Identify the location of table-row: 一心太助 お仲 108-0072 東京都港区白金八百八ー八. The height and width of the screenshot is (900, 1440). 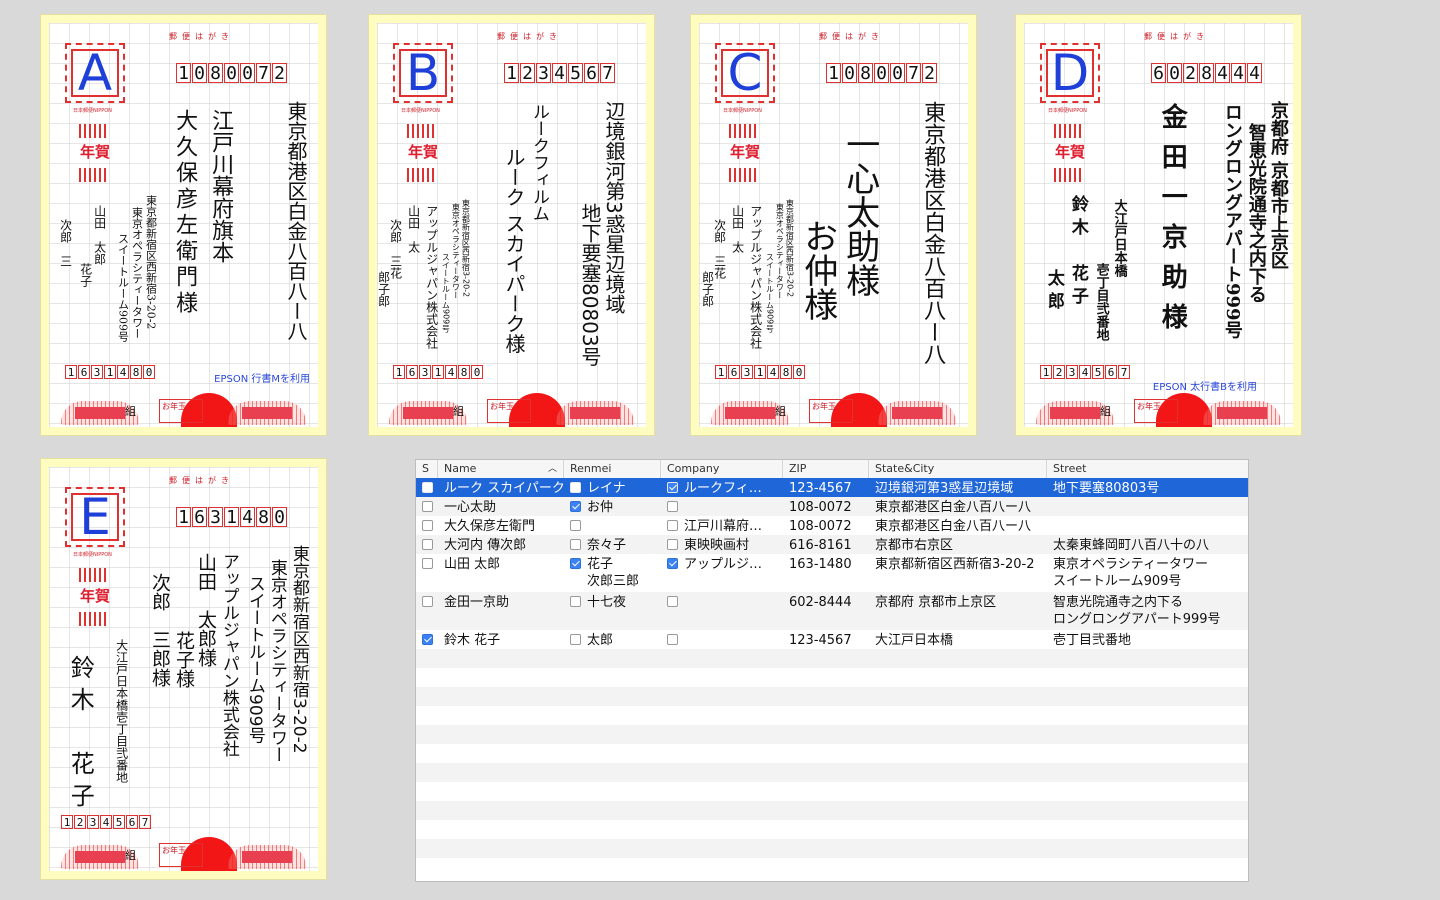
(832, 506).